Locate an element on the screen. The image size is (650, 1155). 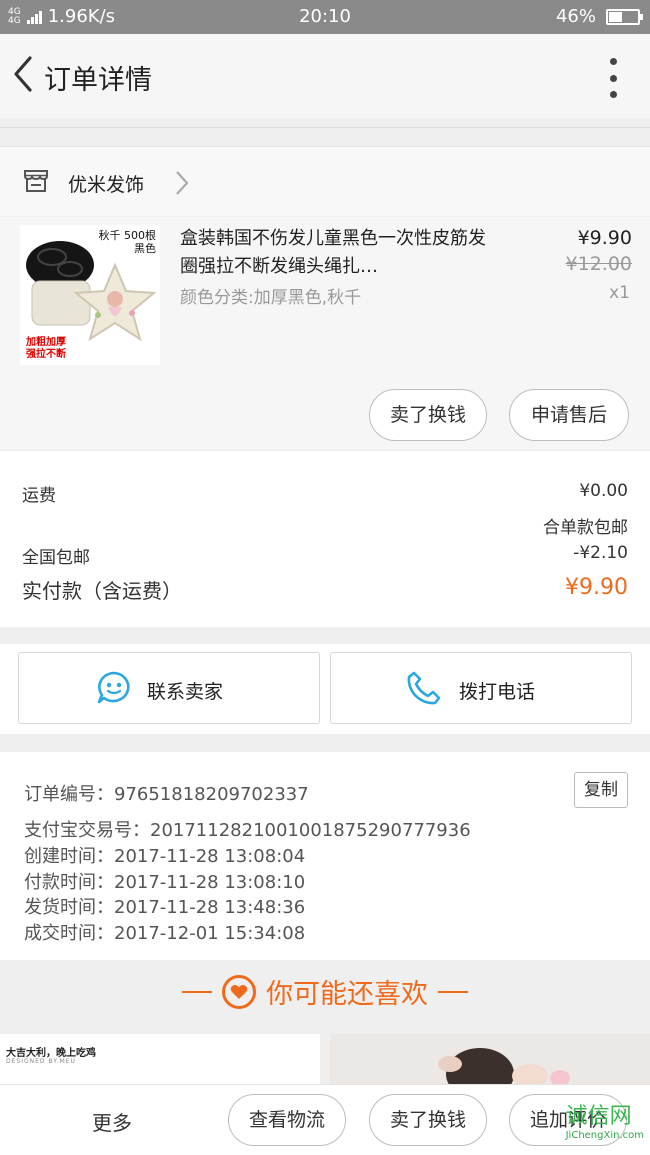
shipping-row: 运费 ¥0.00 is located at coordinates (325, 493).